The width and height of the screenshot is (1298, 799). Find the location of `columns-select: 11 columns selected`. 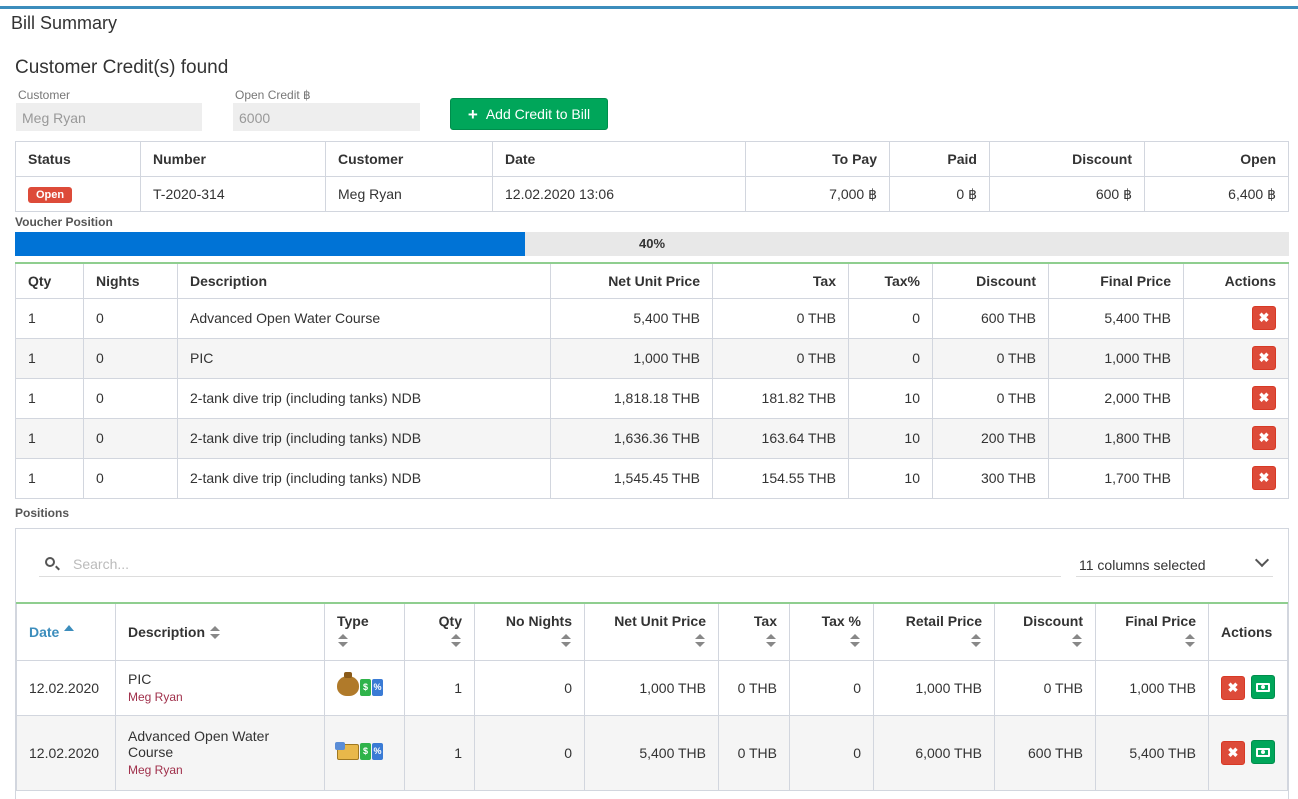

columns-select: 11 columns selected is located at coordinates (1174, 564).